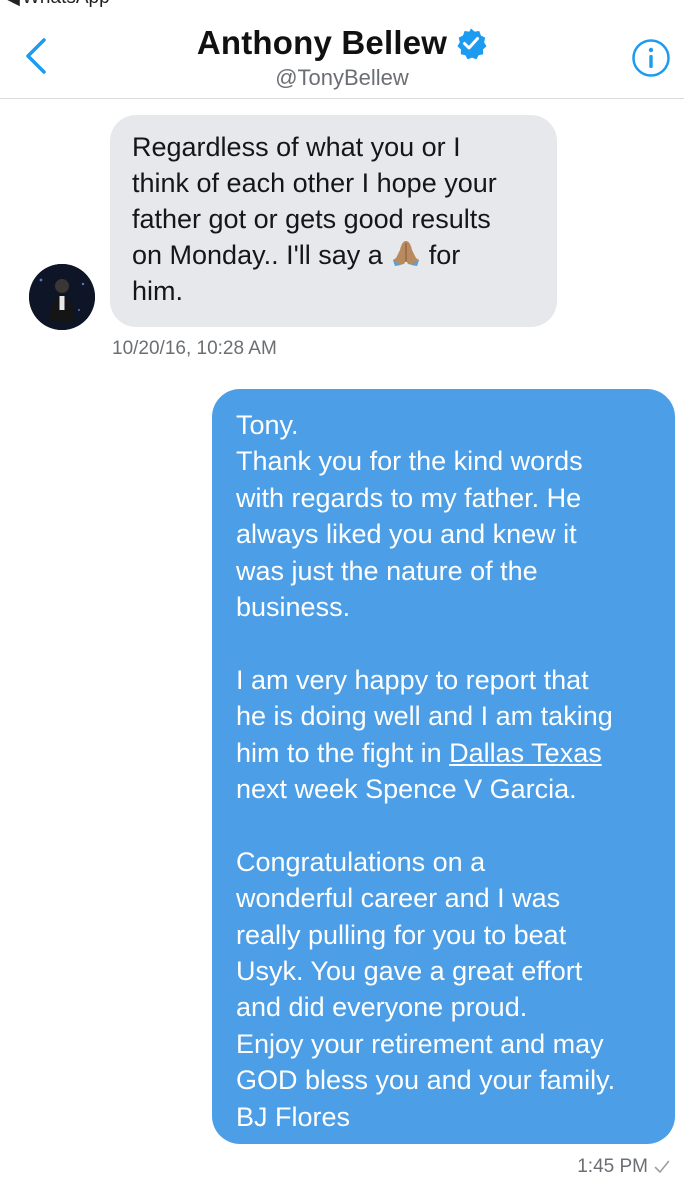 The image size is (684, 1200). Describe the element at coordinates (66, 4) in the screenshot. I see `status-back-app-label: WhatsApp` at that location.